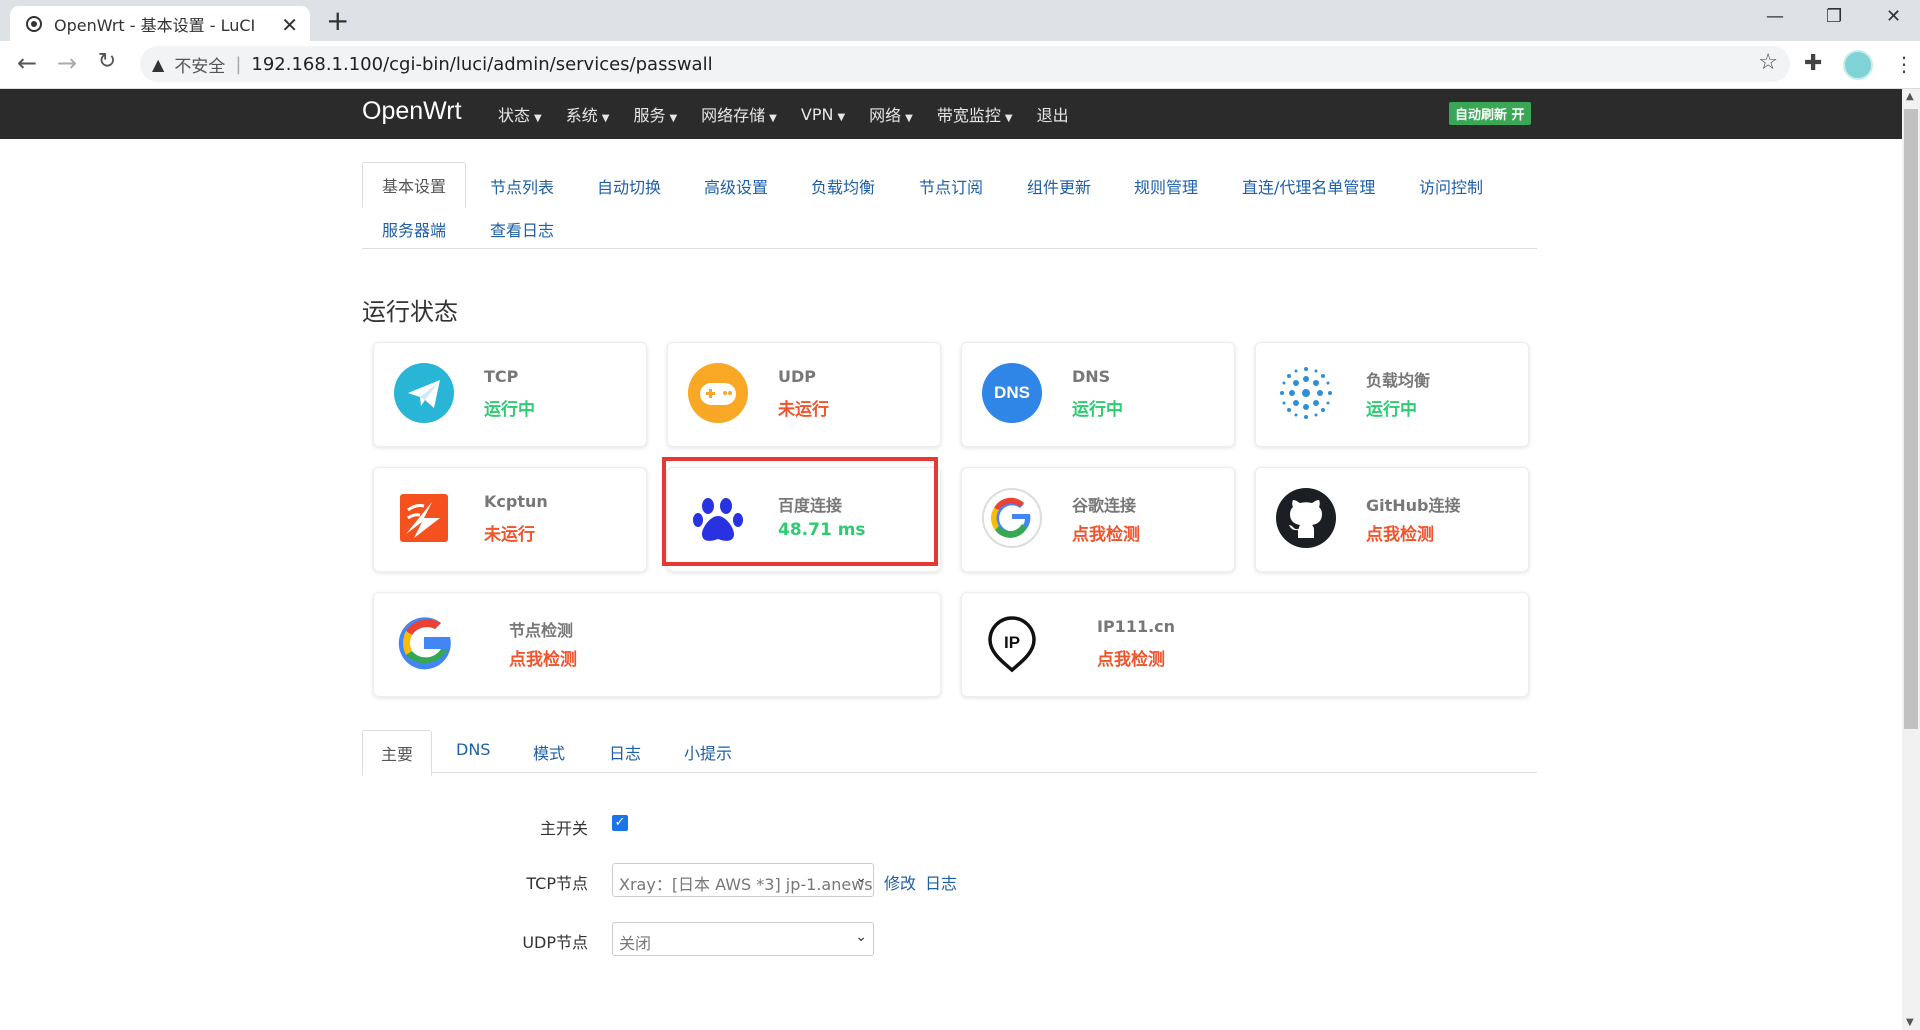 The image size is (1920, 1030). Describe the element at coordinates (27, 63) in the screenshot. I see `back-icon: ←` at that location.